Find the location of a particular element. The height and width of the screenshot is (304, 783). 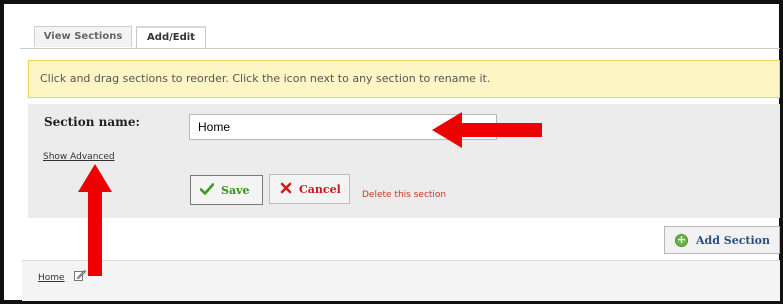

annotation-arrow-up is located at coordinates (95, 220).